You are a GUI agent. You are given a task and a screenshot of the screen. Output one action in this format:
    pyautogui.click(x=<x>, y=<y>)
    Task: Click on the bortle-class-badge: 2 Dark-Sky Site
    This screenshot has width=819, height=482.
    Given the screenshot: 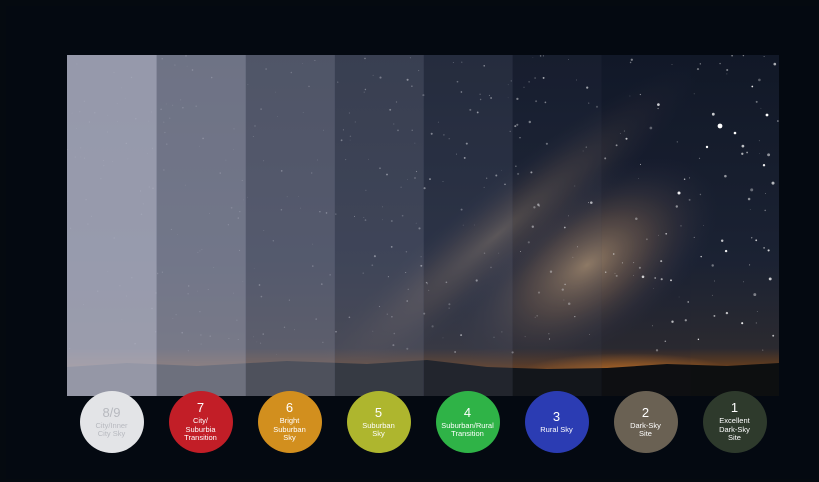 What is the action you would take?
    pyautogui.click(x=645, y=422)
    